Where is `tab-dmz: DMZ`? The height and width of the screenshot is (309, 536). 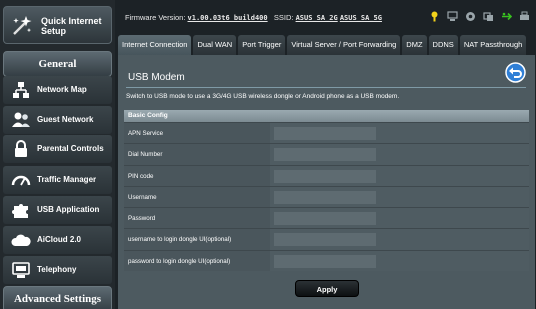 tab-dmz: DMZ is located at coordinates (414, 45).